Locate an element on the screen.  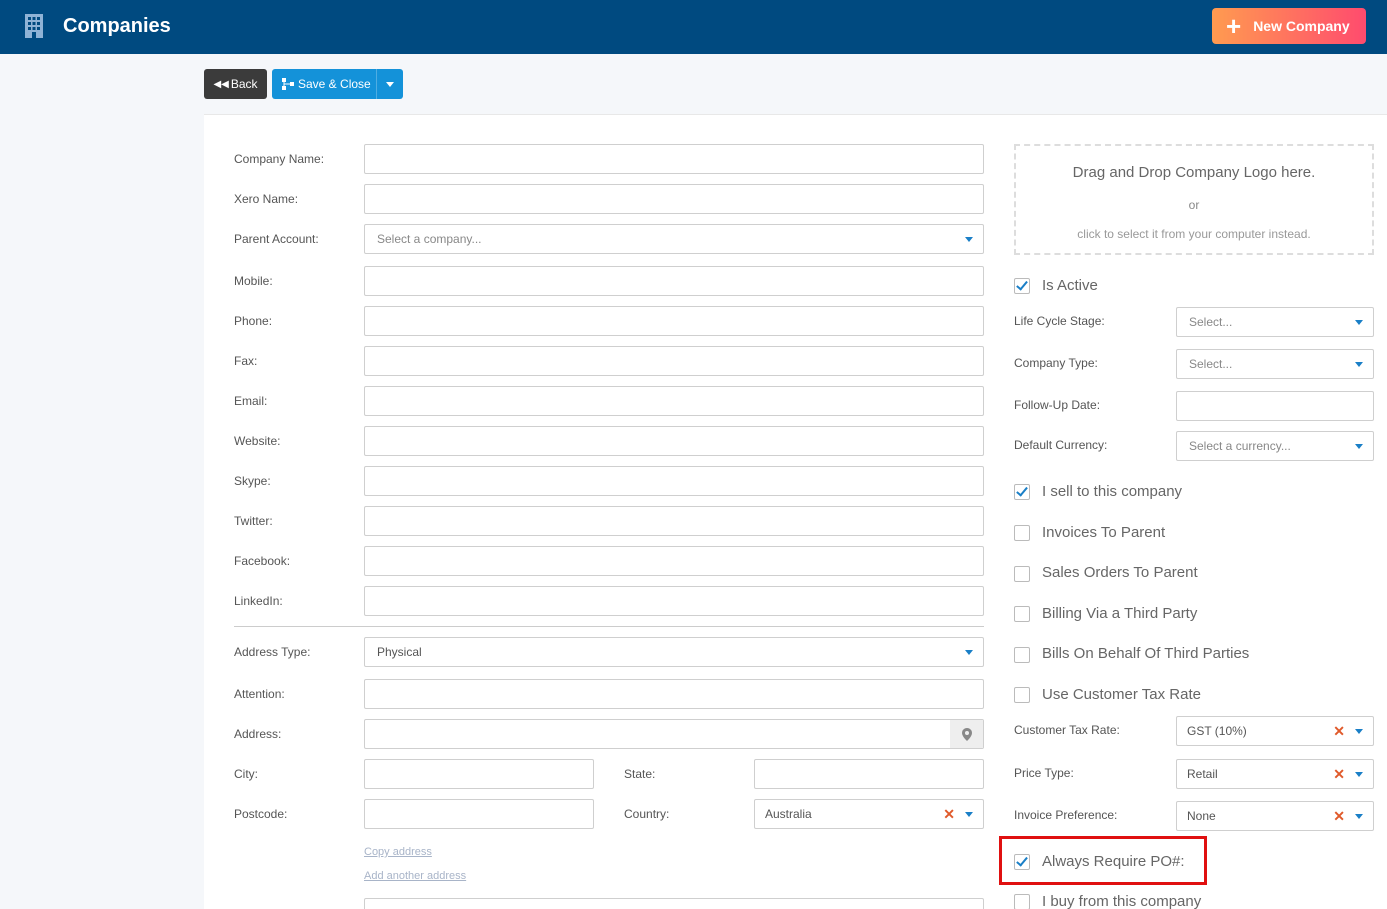
address-type-value: Physical is located at coordinates (399, 652).